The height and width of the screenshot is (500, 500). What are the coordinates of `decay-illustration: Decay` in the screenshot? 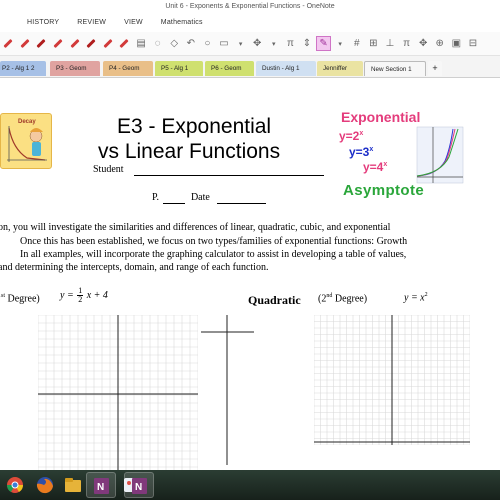 It's located at (26, 141).